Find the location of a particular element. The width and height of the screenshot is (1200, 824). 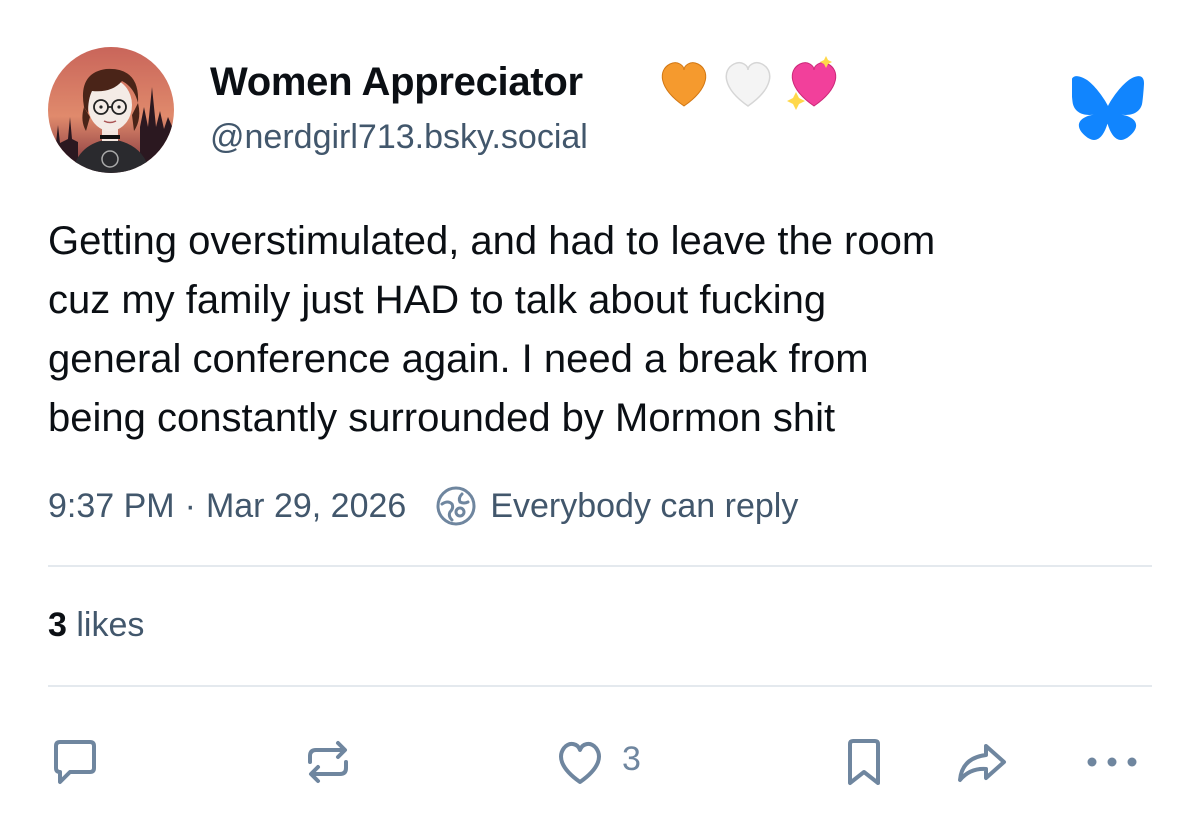

repost-icon is located at coordinates (328, 762).